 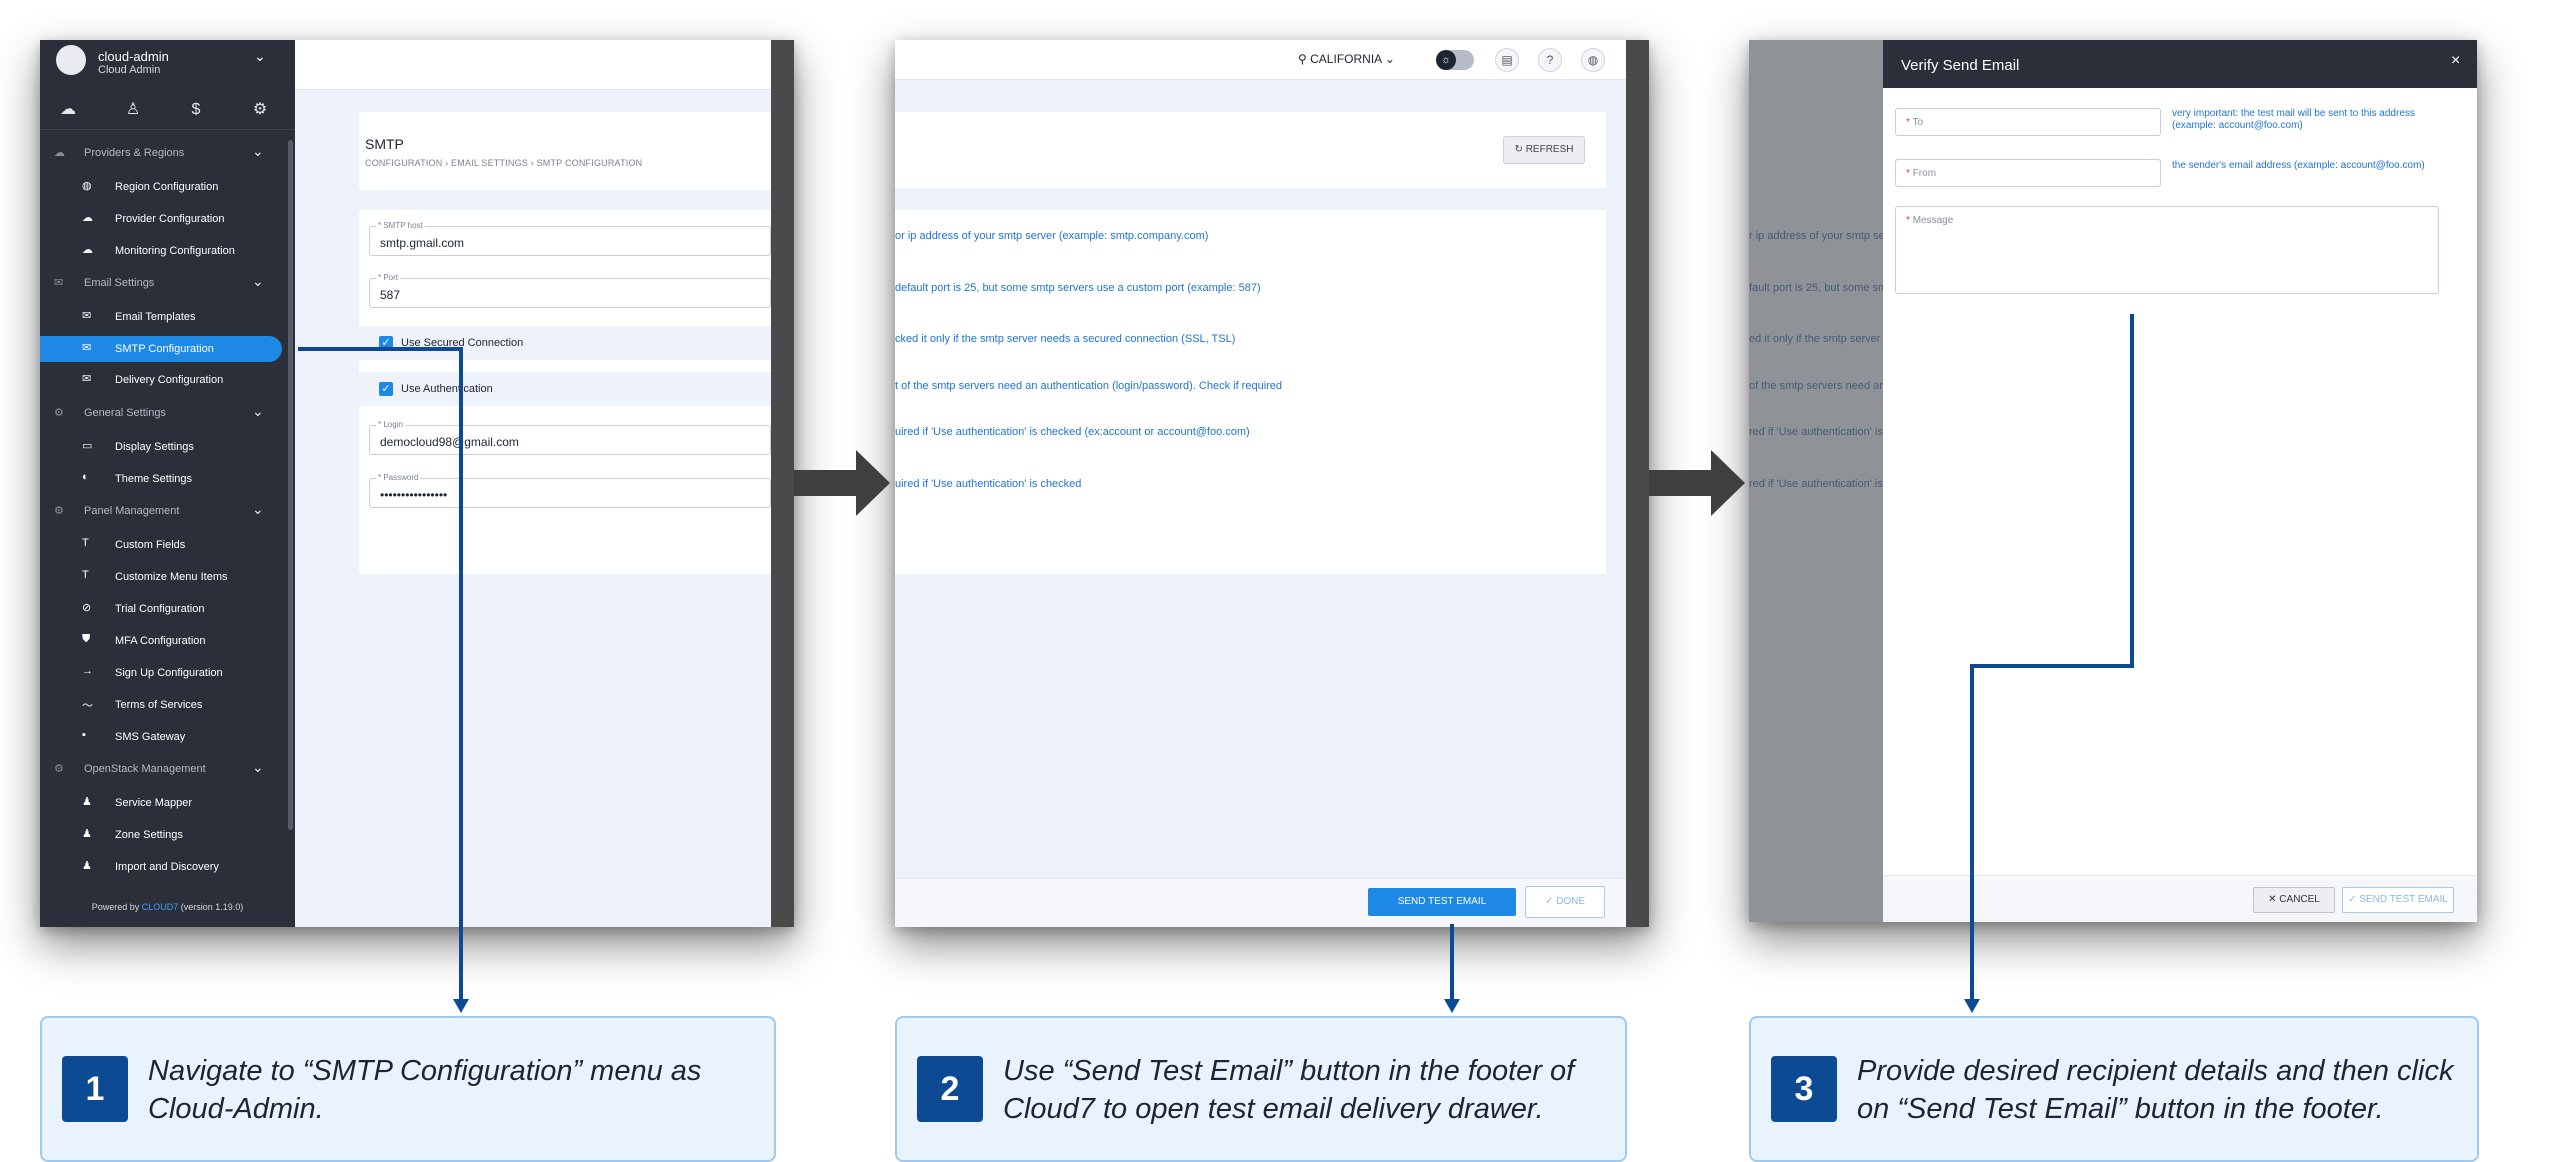 What do you see at coordinates (570, 490) in the screenshot?
I see `password-field: * Password ••••••••••••••••` at bounding box center [570, 490].